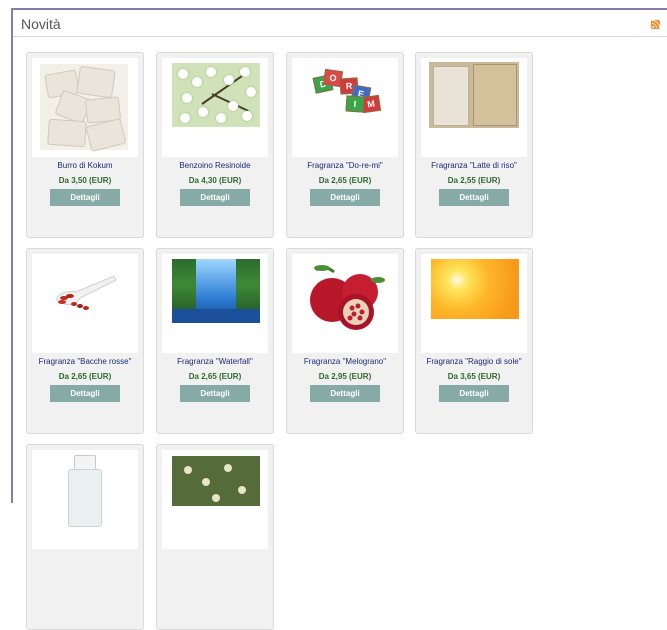 This screenshot has width=667, height=630. What do you see at coordinates (215, 165) in the screenshot?
I see `product-name: Benzoino Resinoide` at bounding box center [215, 165].